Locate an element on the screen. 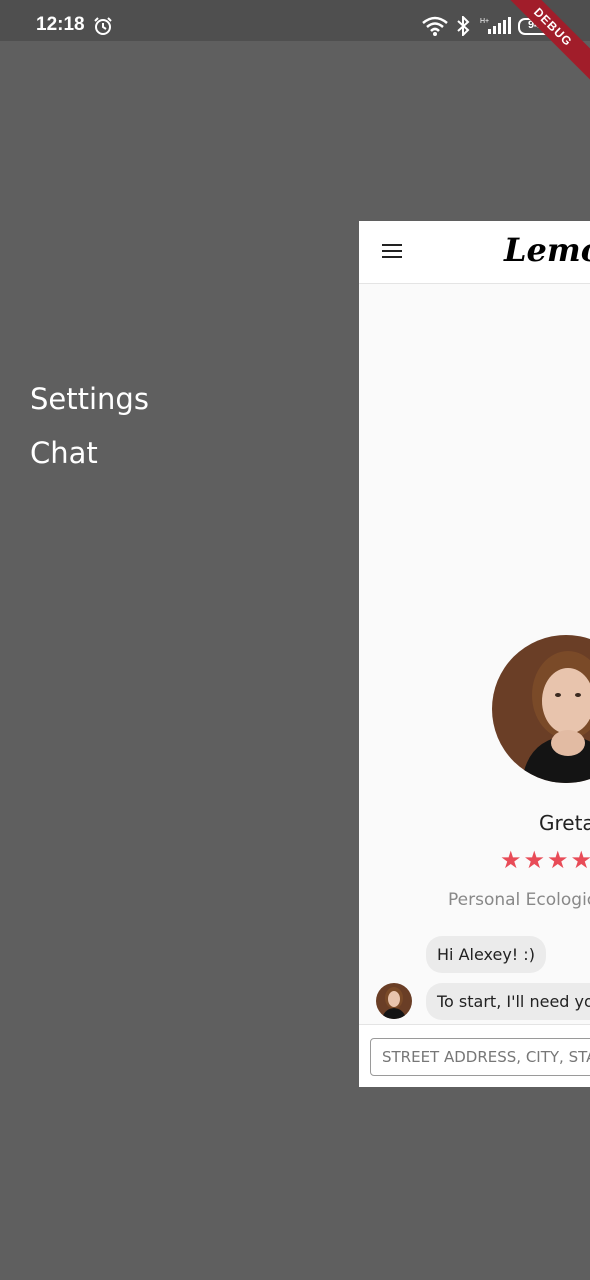 This screenshot has height=1280, width=590. profile-avatar is located at coordinates (541, 709).